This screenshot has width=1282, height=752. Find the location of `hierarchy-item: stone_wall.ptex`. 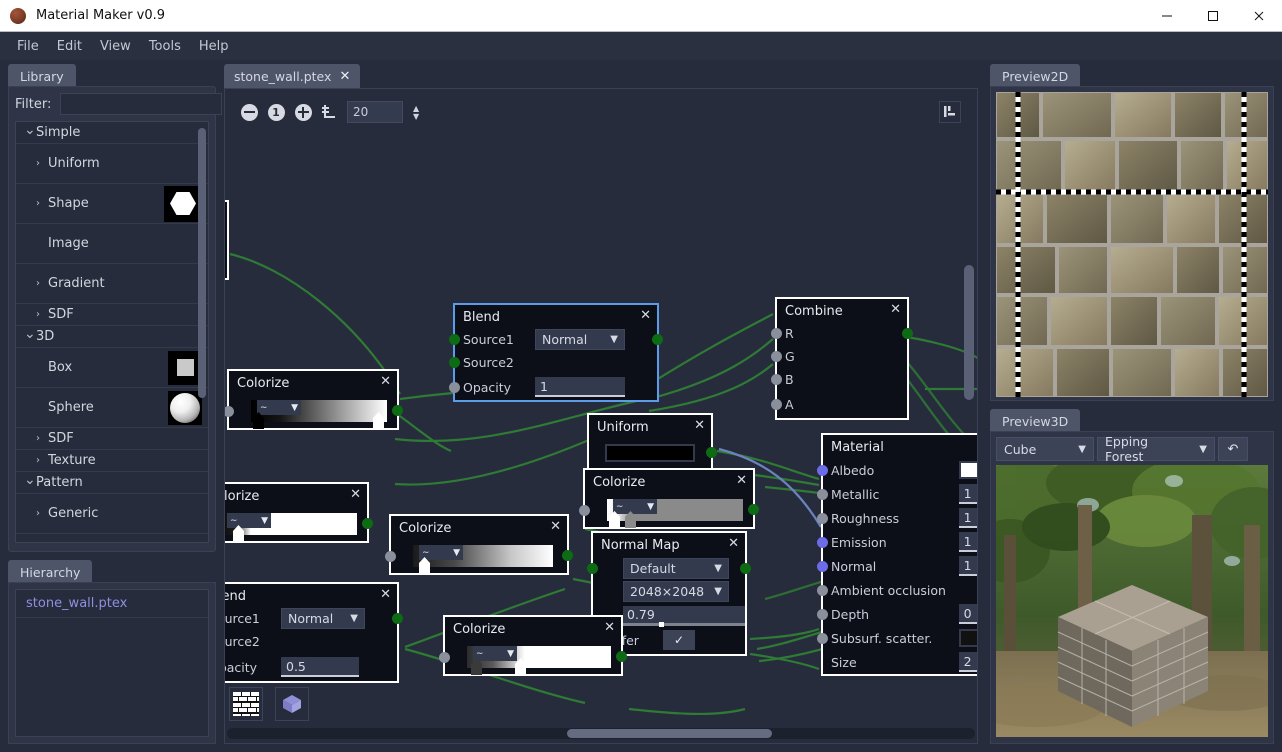

hierarchy-item: stone_wall.ptex is located at coordinates (112, 604).